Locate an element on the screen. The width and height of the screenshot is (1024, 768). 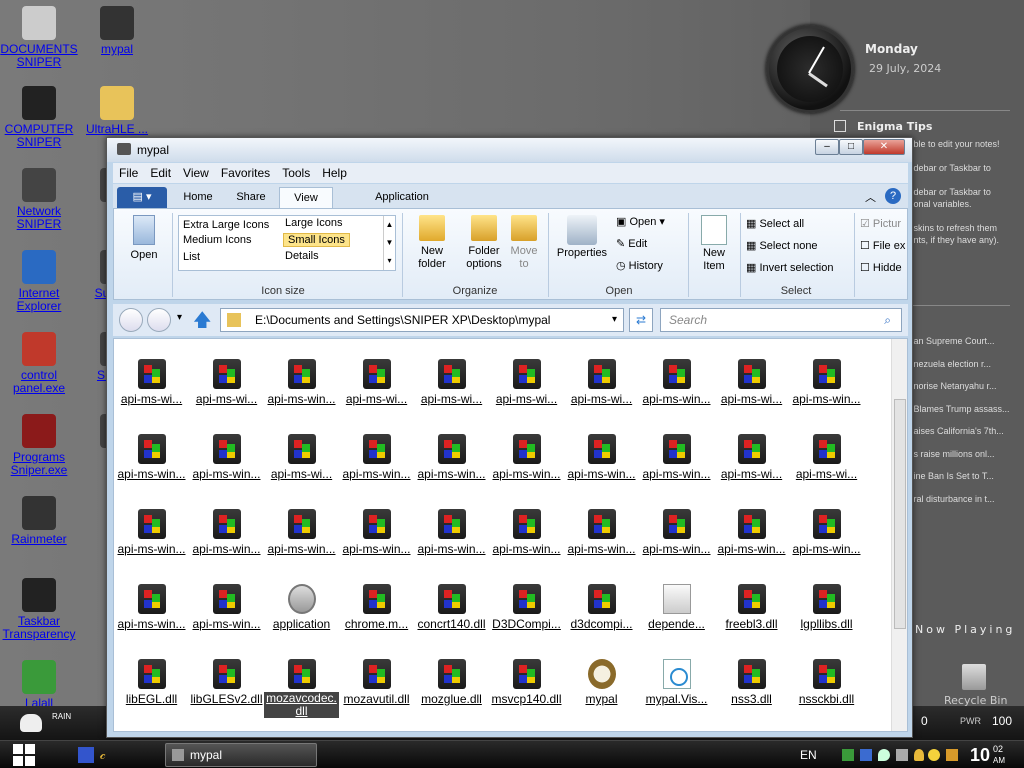
open-button: ▣ Open ▾ is located at coordinates (640, 221).